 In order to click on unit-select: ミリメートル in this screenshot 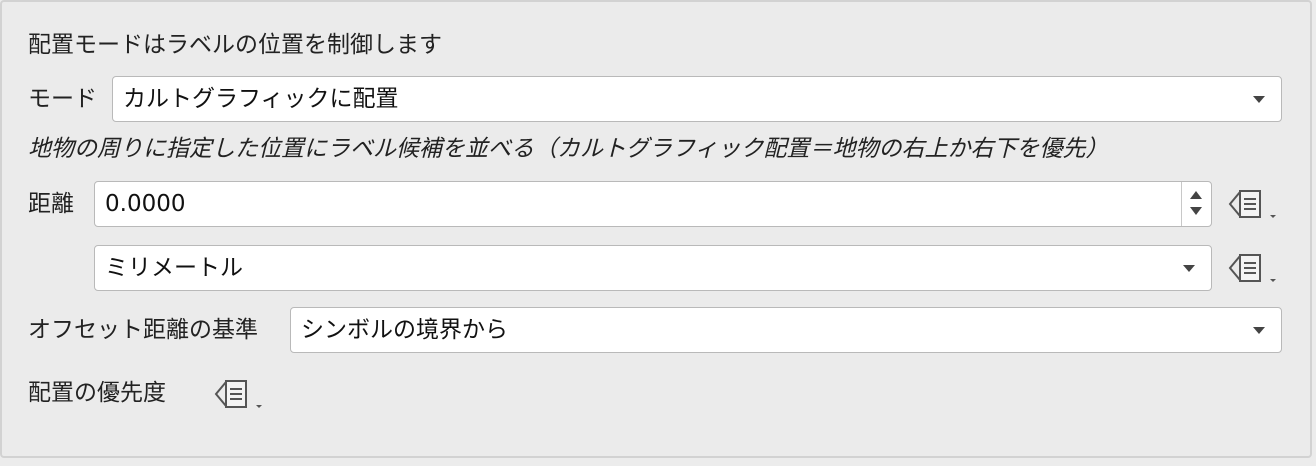, I will do `click(653, 268)`.